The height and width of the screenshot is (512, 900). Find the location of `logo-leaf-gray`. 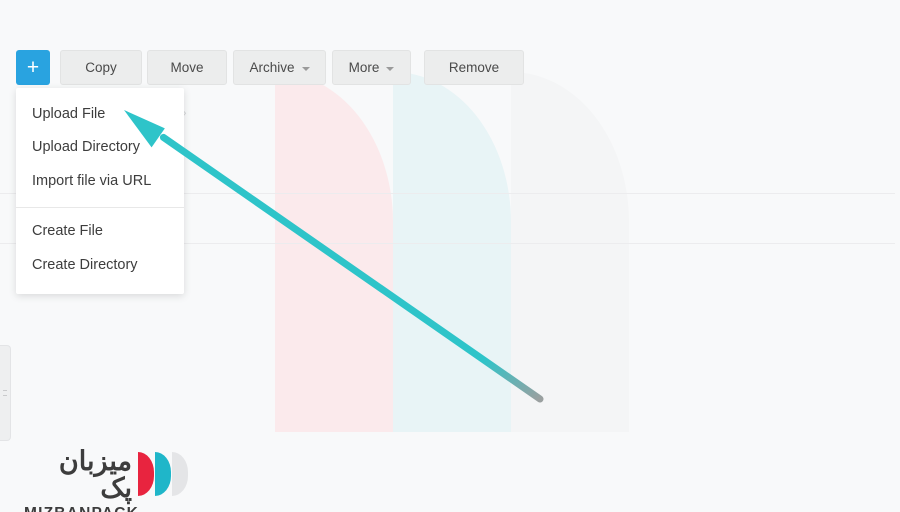

logo-leaf-gray is located at coordinates (180, 474).